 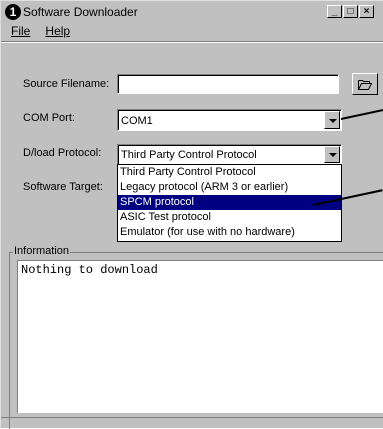 I want to click on menu-help-label: Help, so click(x=58, y=31).